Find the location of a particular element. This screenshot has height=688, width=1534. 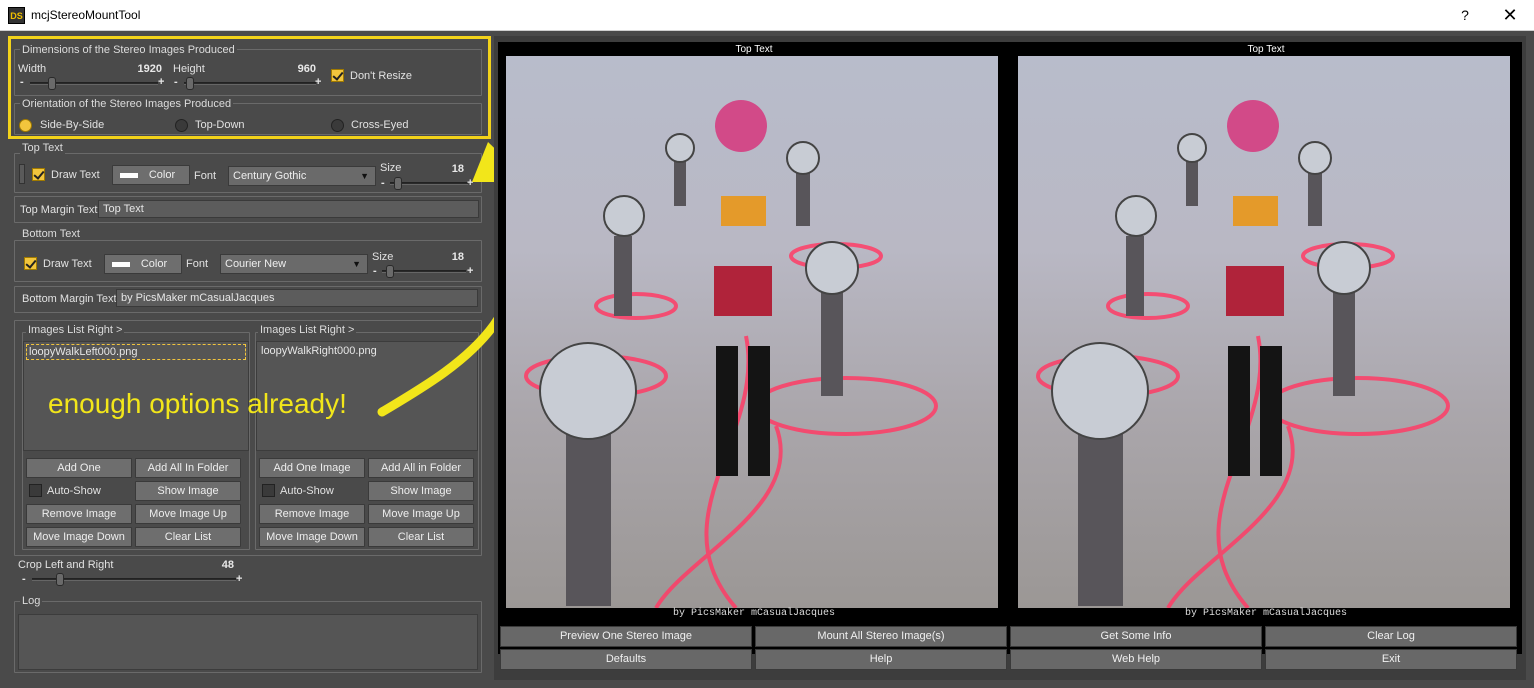

exit-button: Exit is located at coordinates (1391, 659).